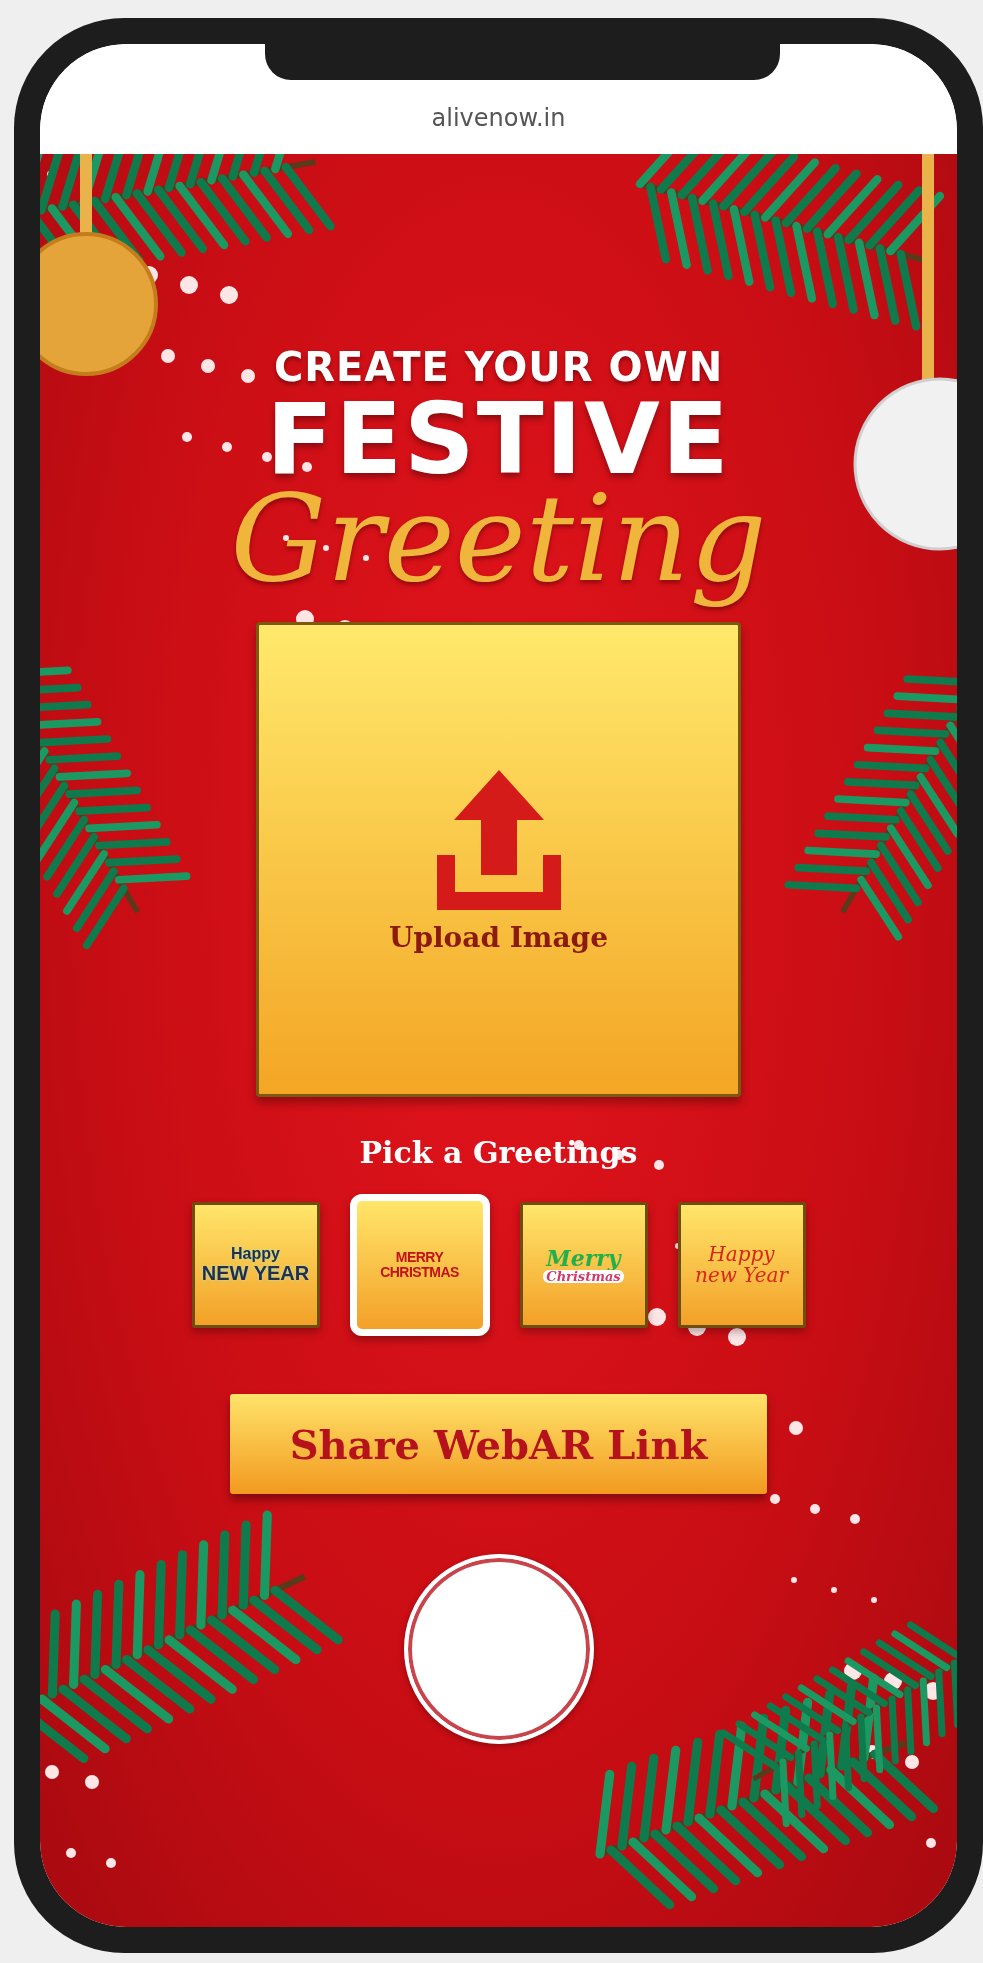 This screenshot has width=983, height=1963. What do you see at coordinates (498, 367) in the screenshot?
I see `heading-text: CREATE YOUR OWN` at bounding box center [498, 367].